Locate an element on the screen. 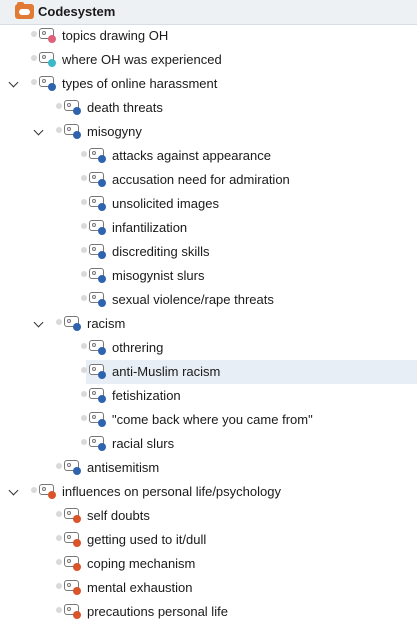 This screenshot has height=624, width=417. tree-item-label: othrering is located at coordinates (138, 347).